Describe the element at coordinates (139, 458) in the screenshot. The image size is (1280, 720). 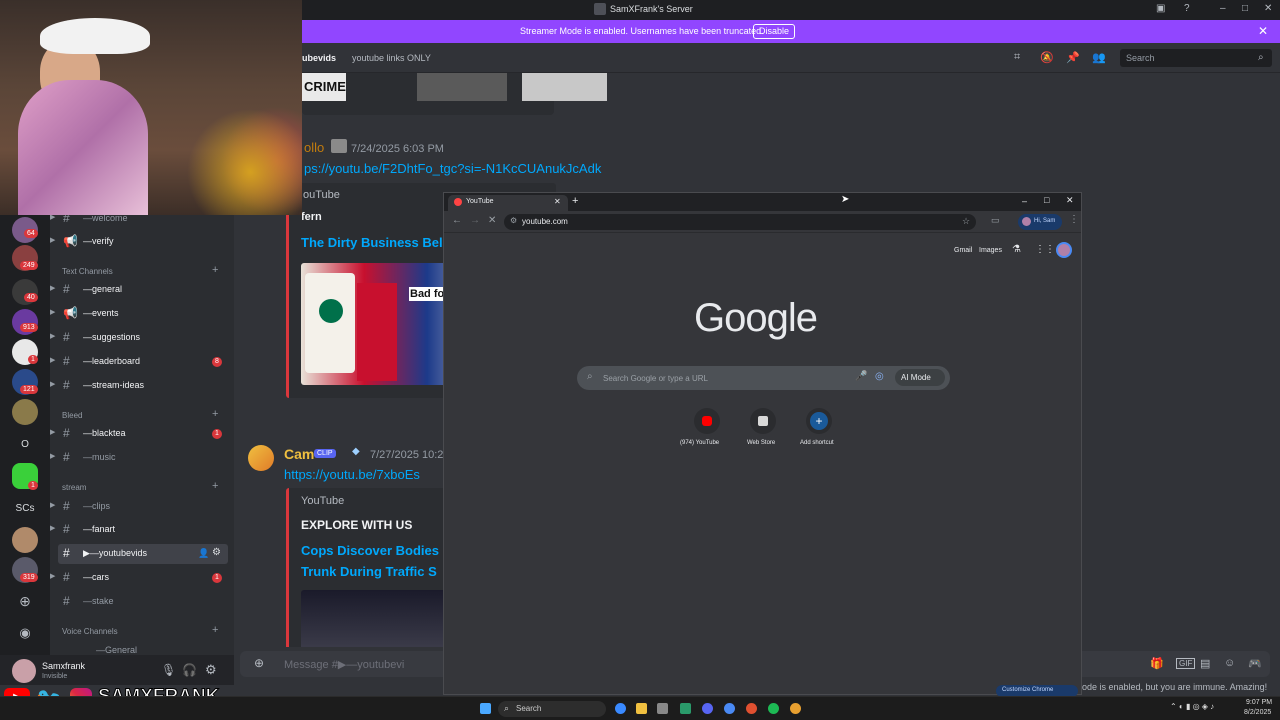
I see `channel-item: ▶ # —music` at that location.